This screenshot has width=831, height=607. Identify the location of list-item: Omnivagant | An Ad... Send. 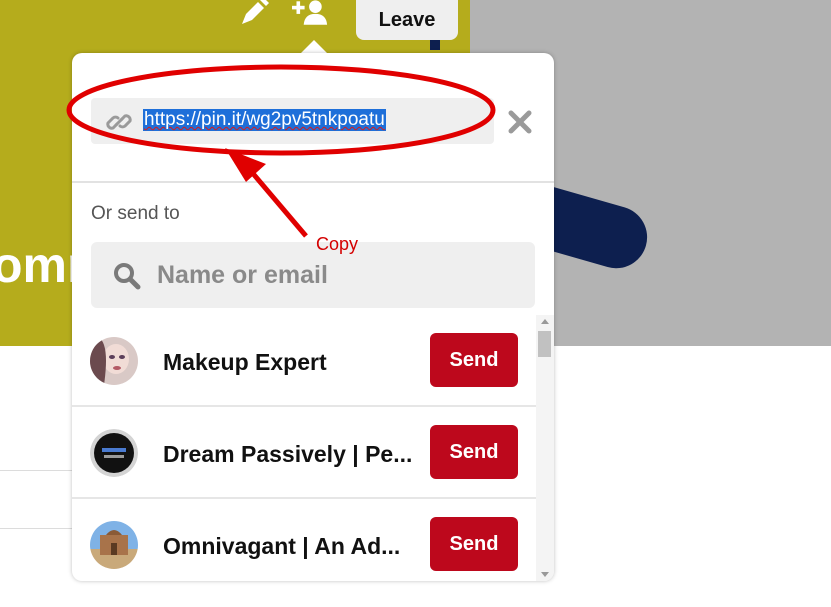
(304, 540).